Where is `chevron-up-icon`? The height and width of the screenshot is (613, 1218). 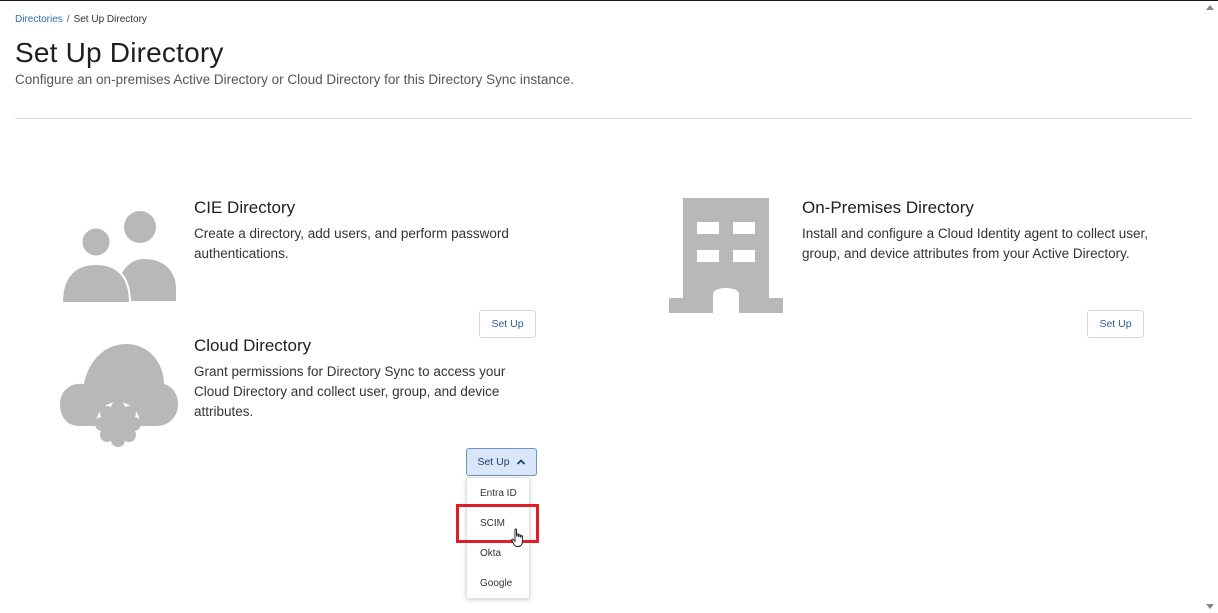 chevron-up-icon is located at coordinates (520, 462).